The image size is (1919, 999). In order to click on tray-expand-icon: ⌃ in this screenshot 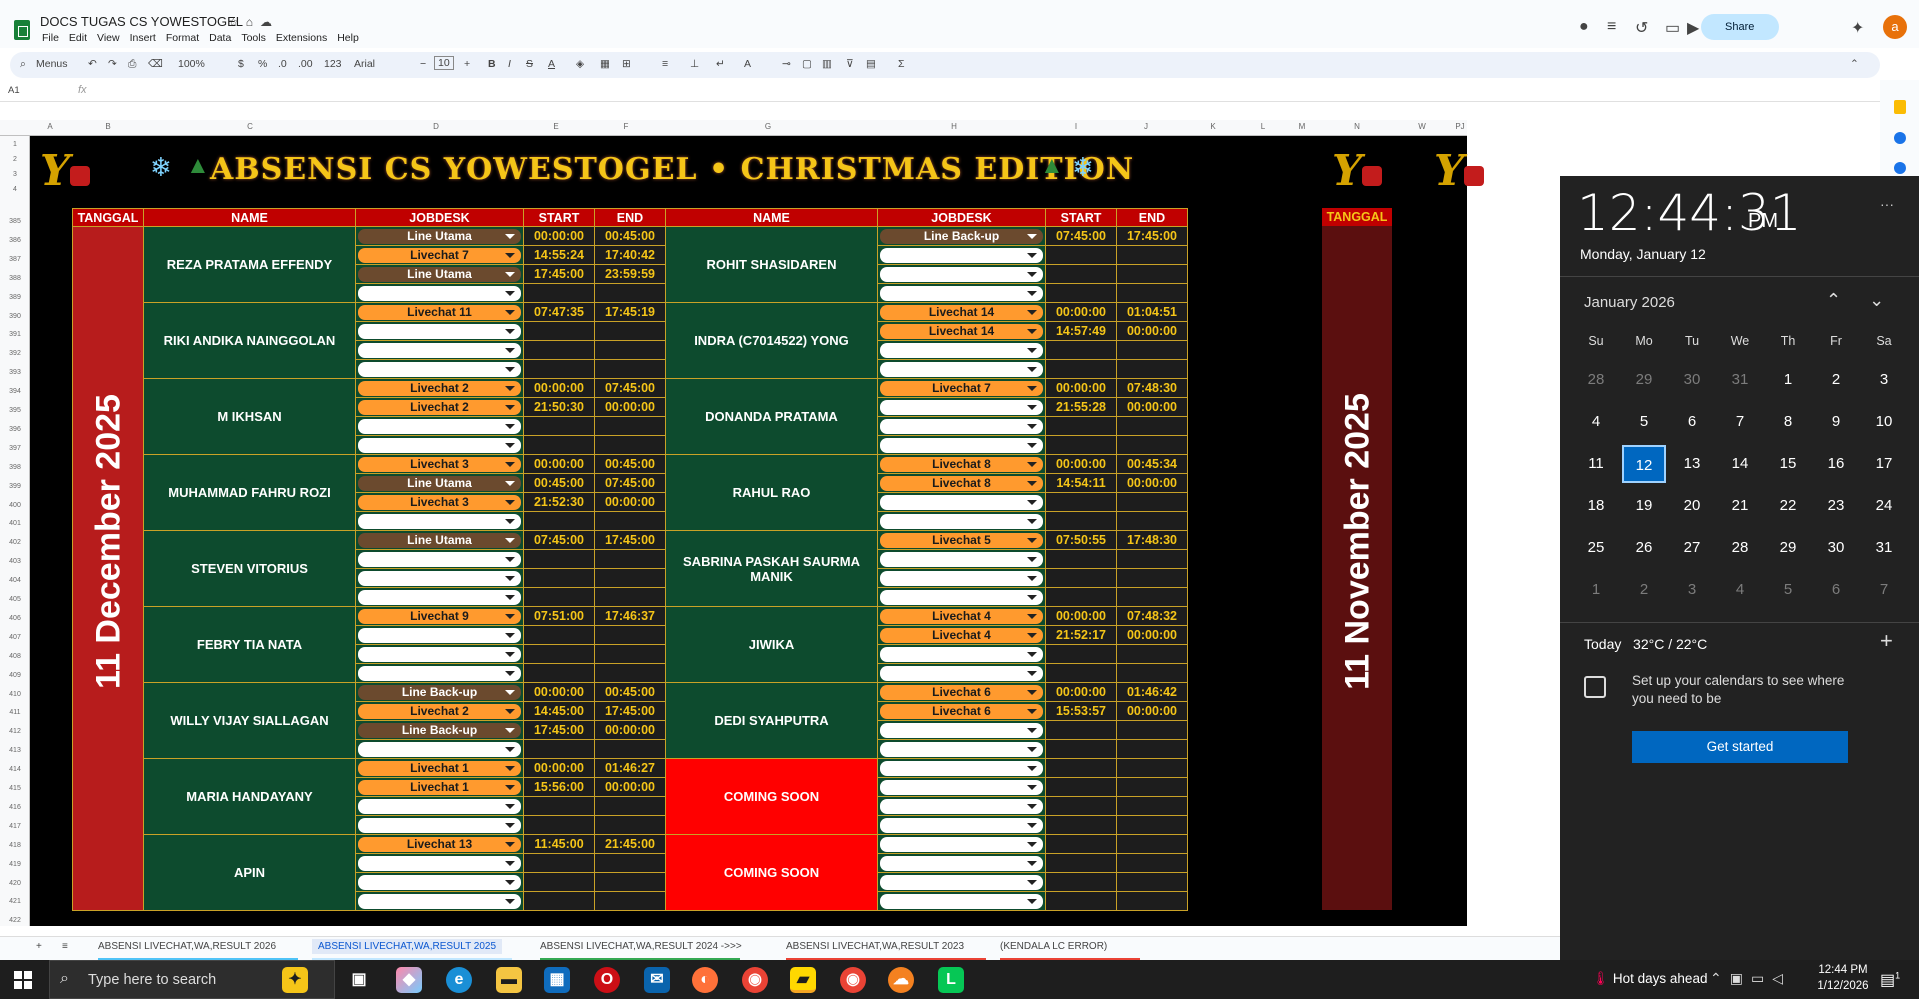, I will do `click(1720, 978)`.